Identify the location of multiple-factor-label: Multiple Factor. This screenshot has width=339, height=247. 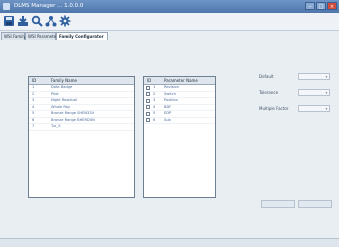
(274, 108).